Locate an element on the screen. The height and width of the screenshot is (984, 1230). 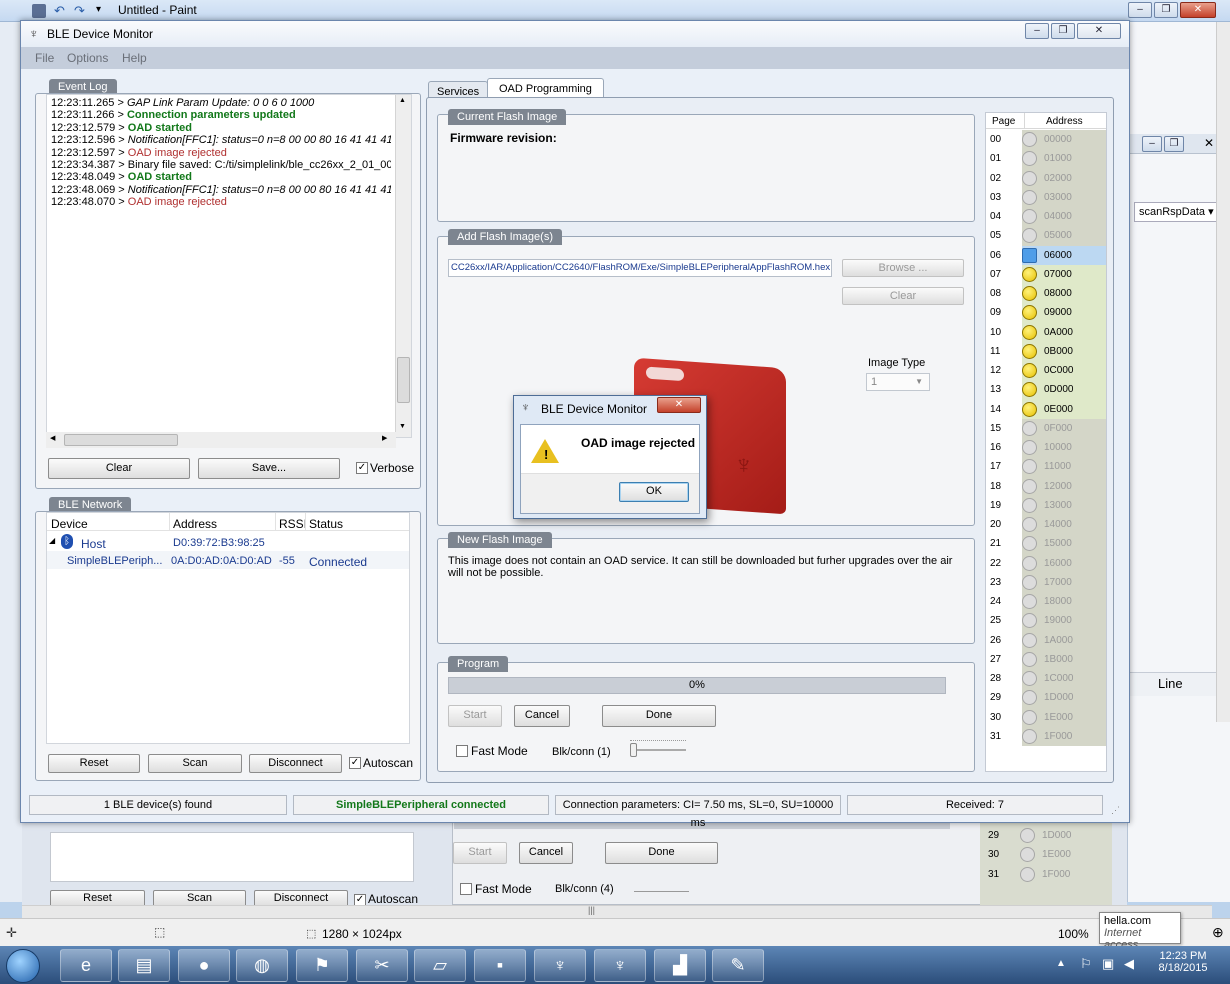
resize-grip-icon: ⋰ is located at coordinates (1115, 810).